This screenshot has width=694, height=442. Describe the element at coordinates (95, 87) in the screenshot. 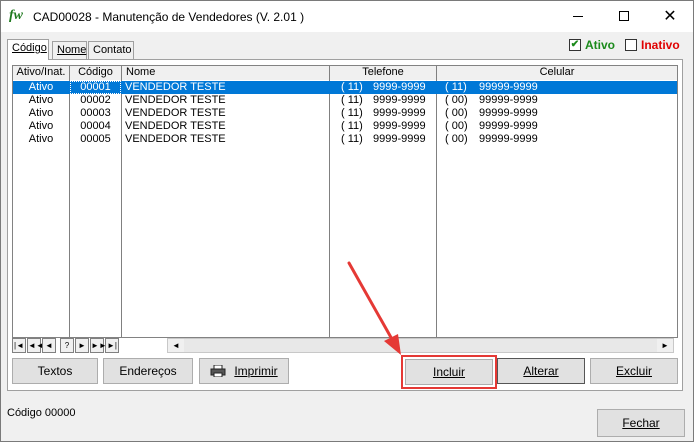

I see `cell-codigo: 00001` at that location.